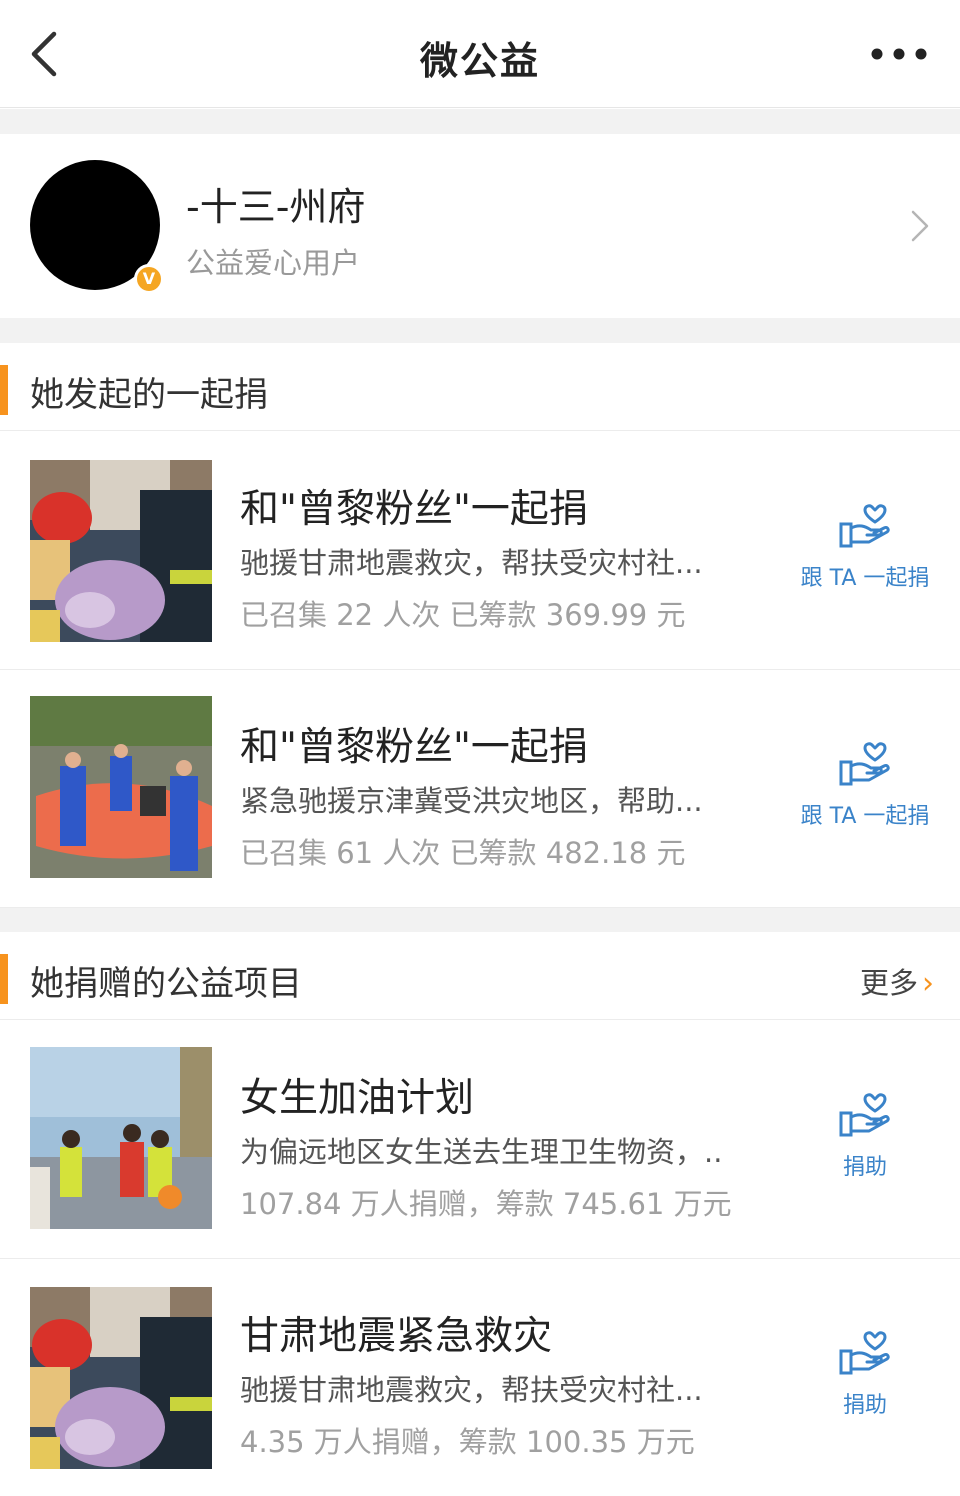 The image size is (960, 1496). I want to click on project-description: 为偏远地区女生送去生理卫生物资，.., so click(481, 1152).